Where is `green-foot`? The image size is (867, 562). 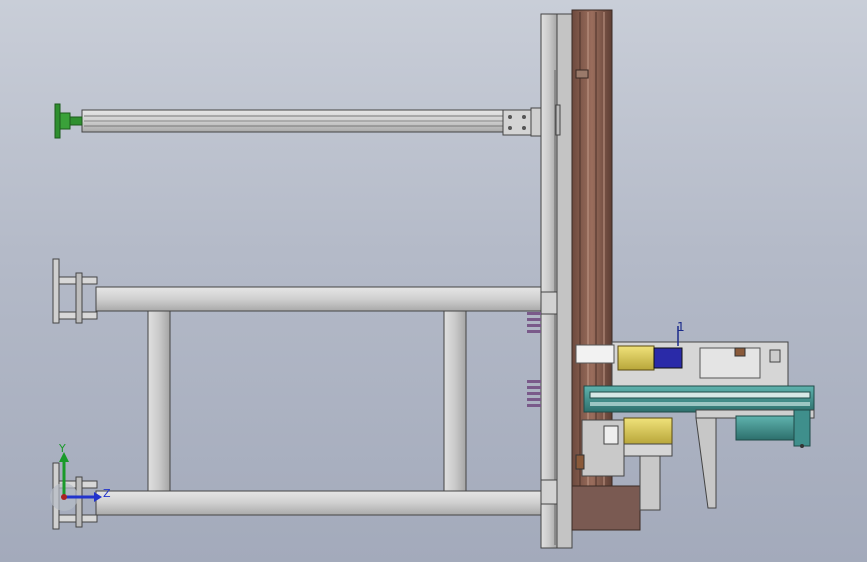
green-foot is located at coordinates (68, 121).